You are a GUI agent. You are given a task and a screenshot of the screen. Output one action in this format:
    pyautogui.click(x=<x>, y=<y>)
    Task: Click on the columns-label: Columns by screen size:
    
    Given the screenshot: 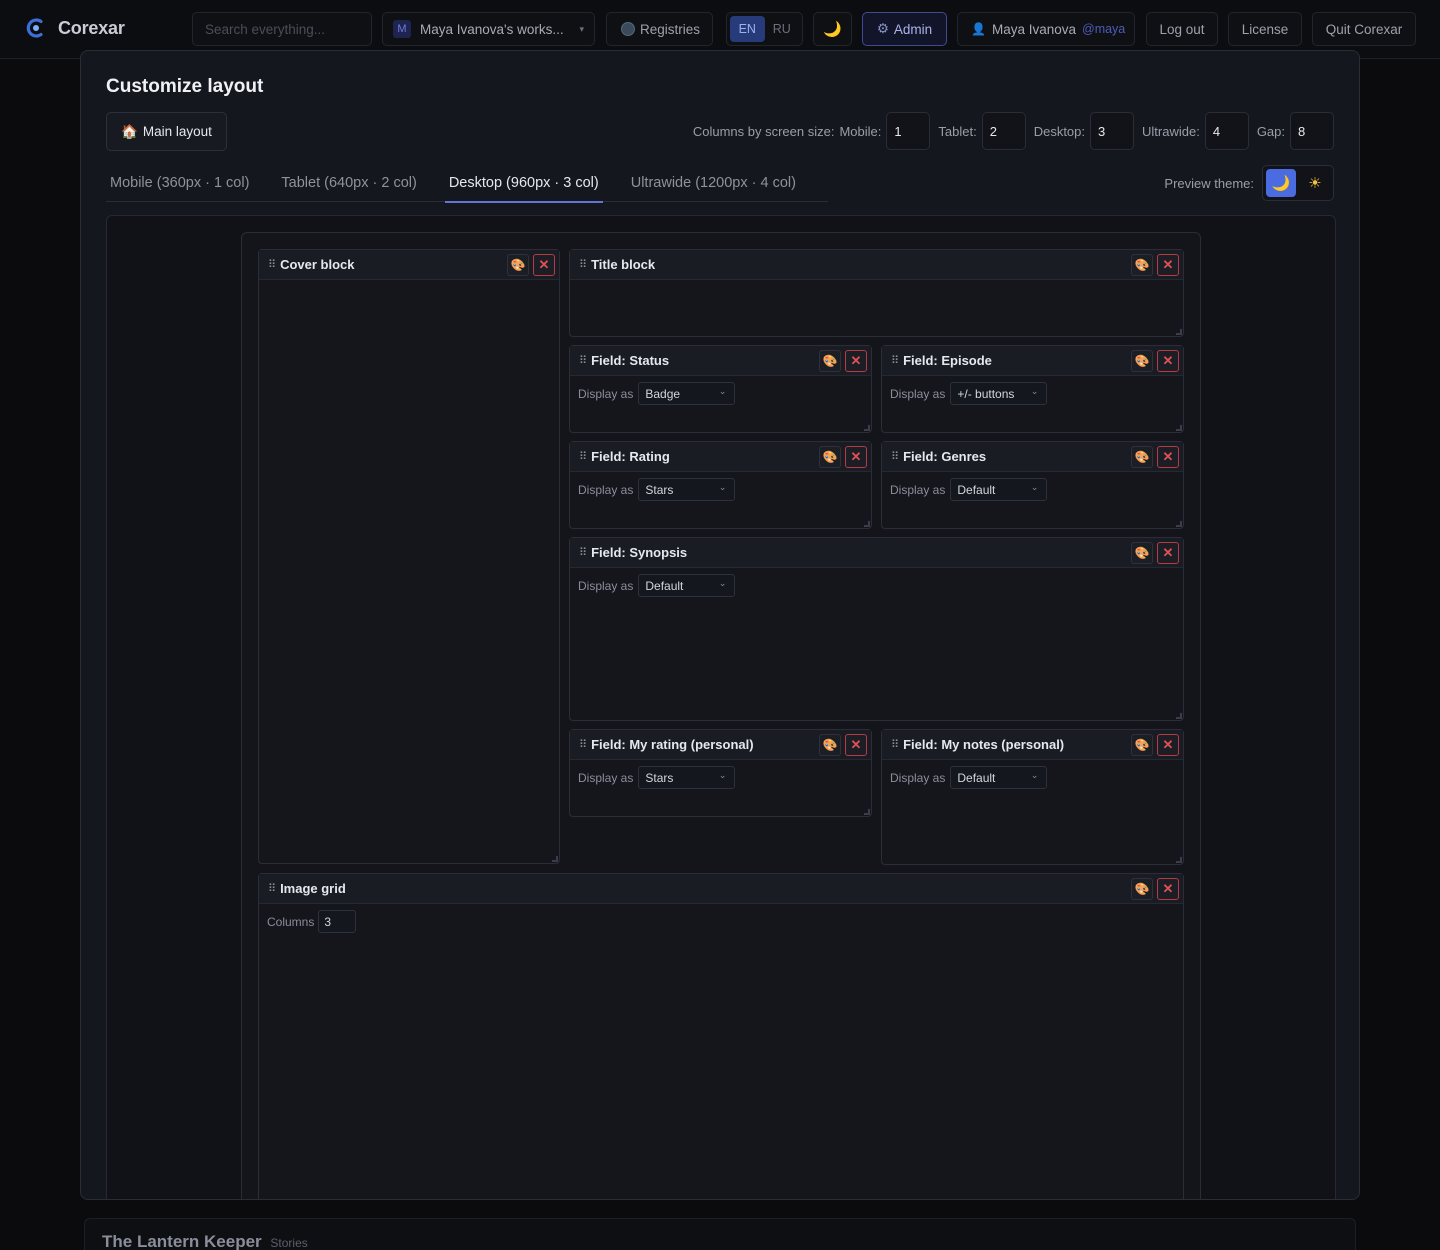 What is the action you would take?
    pyautogui.click(x=763, y=131)
    